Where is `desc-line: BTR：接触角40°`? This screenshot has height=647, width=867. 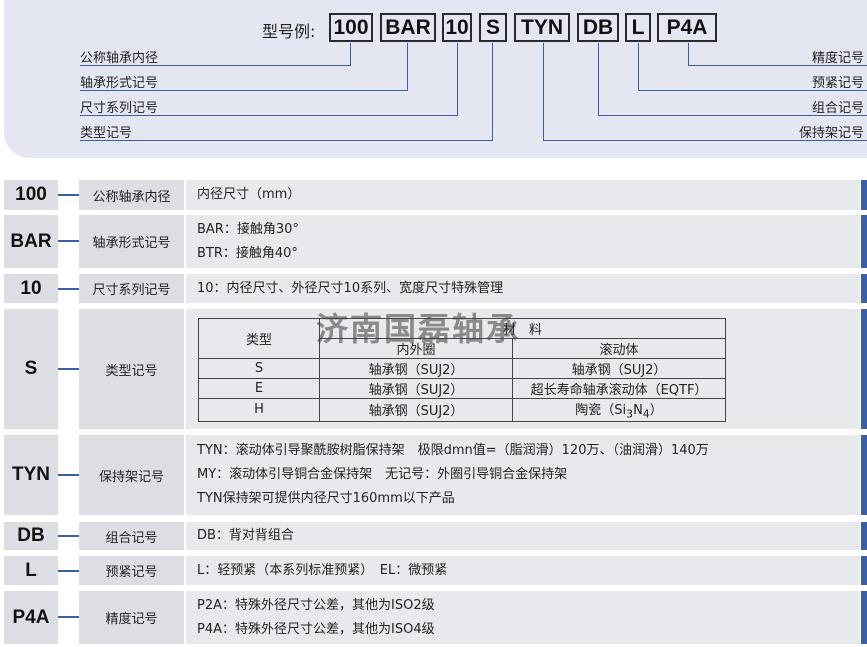 desc-line: BTR：接触角40° is located at coordinates (247, 253).